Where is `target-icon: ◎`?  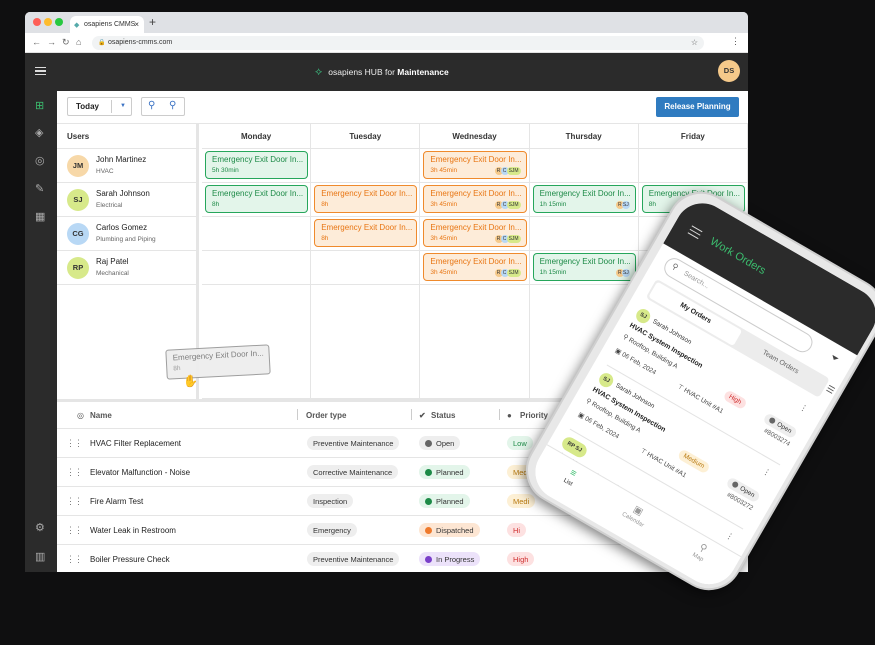
target-icon: ◎ is located at coordinates (40, 160).